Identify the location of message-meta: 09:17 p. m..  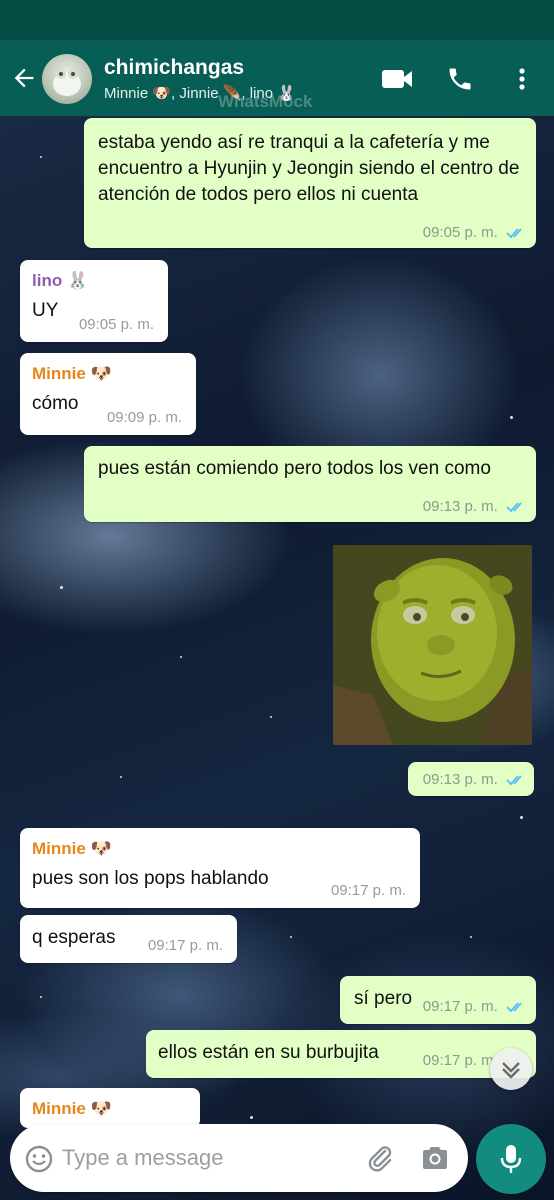
(474, 1007).